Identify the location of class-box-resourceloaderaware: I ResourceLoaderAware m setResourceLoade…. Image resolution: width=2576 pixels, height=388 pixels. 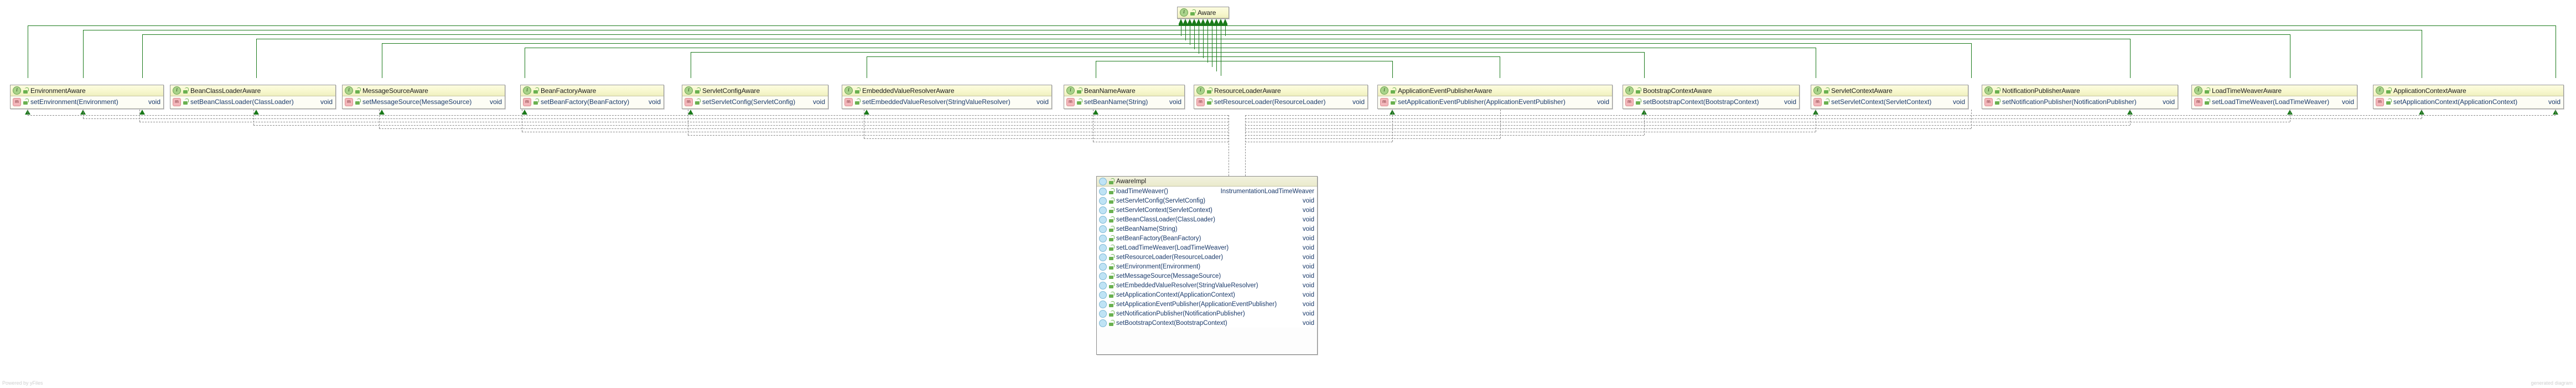
(1281, 97).